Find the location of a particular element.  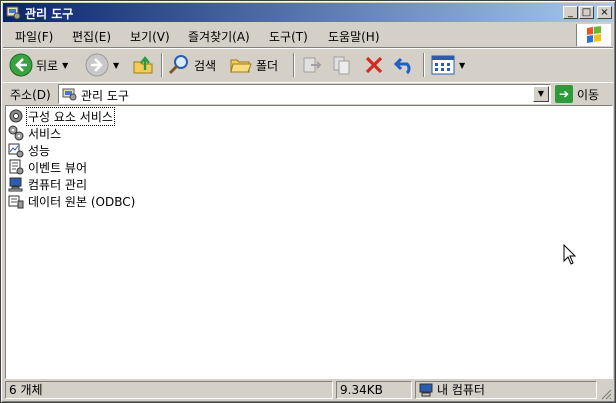

move-to-icon is located at coordinates (312, 65).